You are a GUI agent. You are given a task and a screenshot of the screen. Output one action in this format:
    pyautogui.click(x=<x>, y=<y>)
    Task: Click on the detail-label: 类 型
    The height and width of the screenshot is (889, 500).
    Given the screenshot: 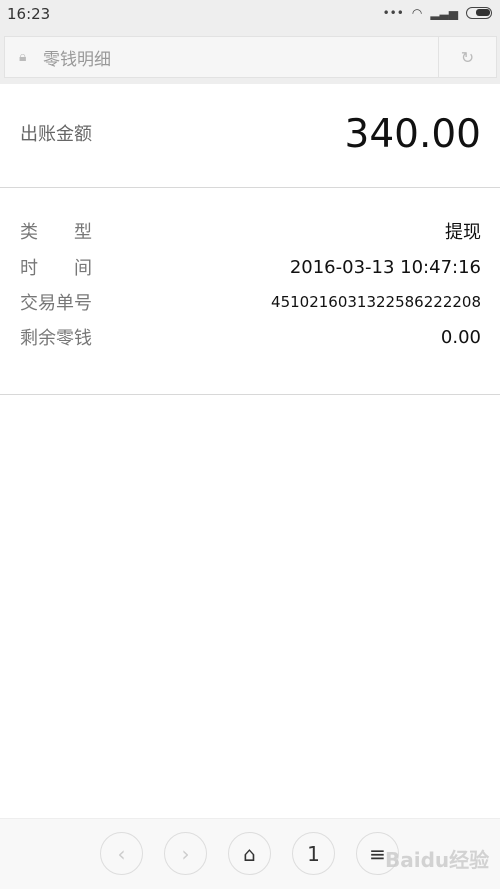 What is the action you would take?
    pyautogui.click(x=56, y=232)
    